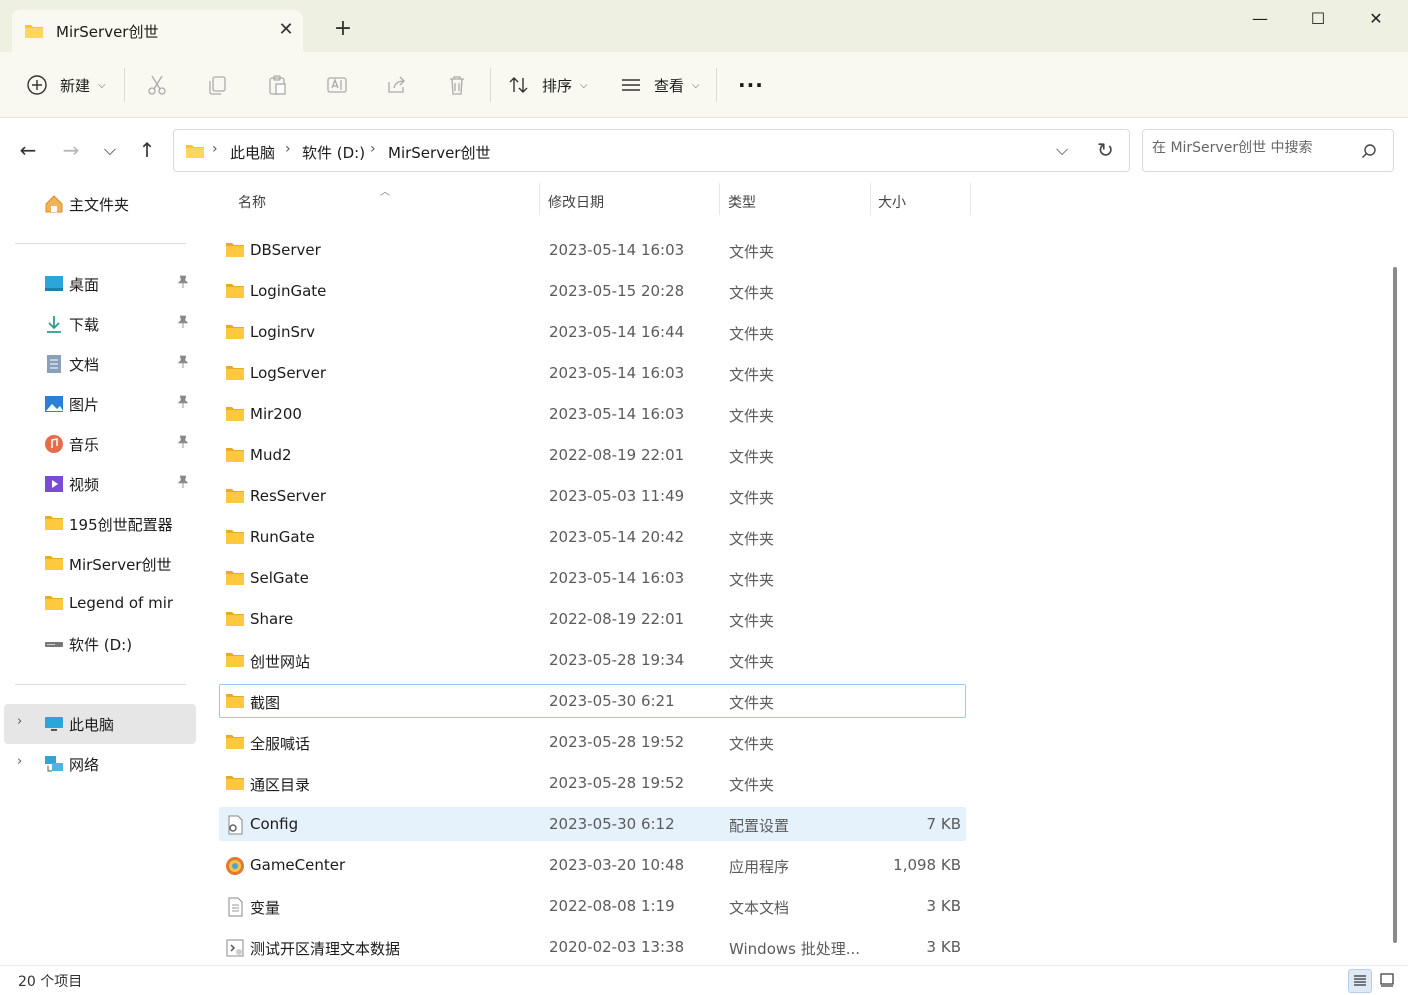  I want to click on forward-arrow-icon: →, so click(71, 151).